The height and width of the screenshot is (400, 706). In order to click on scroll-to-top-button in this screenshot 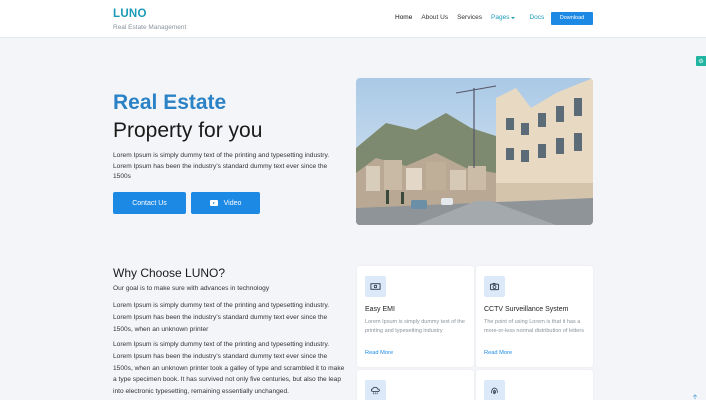, I will do `click(695, 393)`.